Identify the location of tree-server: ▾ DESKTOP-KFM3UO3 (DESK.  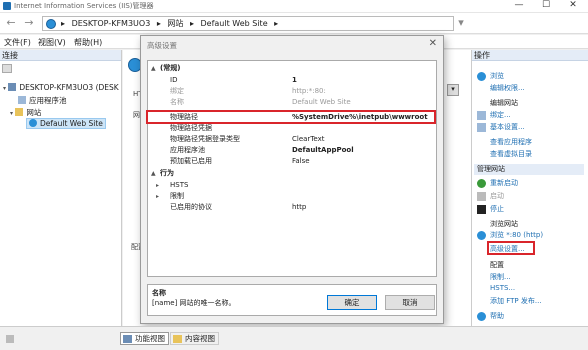
(61, 87).